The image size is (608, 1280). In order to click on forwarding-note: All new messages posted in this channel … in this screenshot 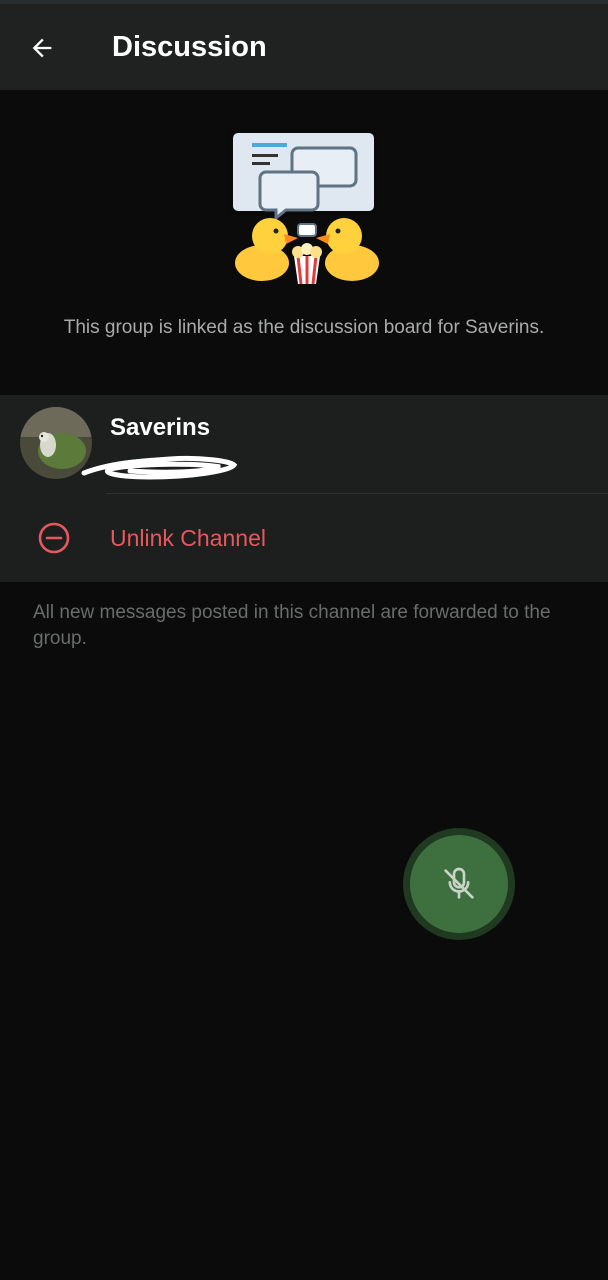, I will do `click(292, 625)`.